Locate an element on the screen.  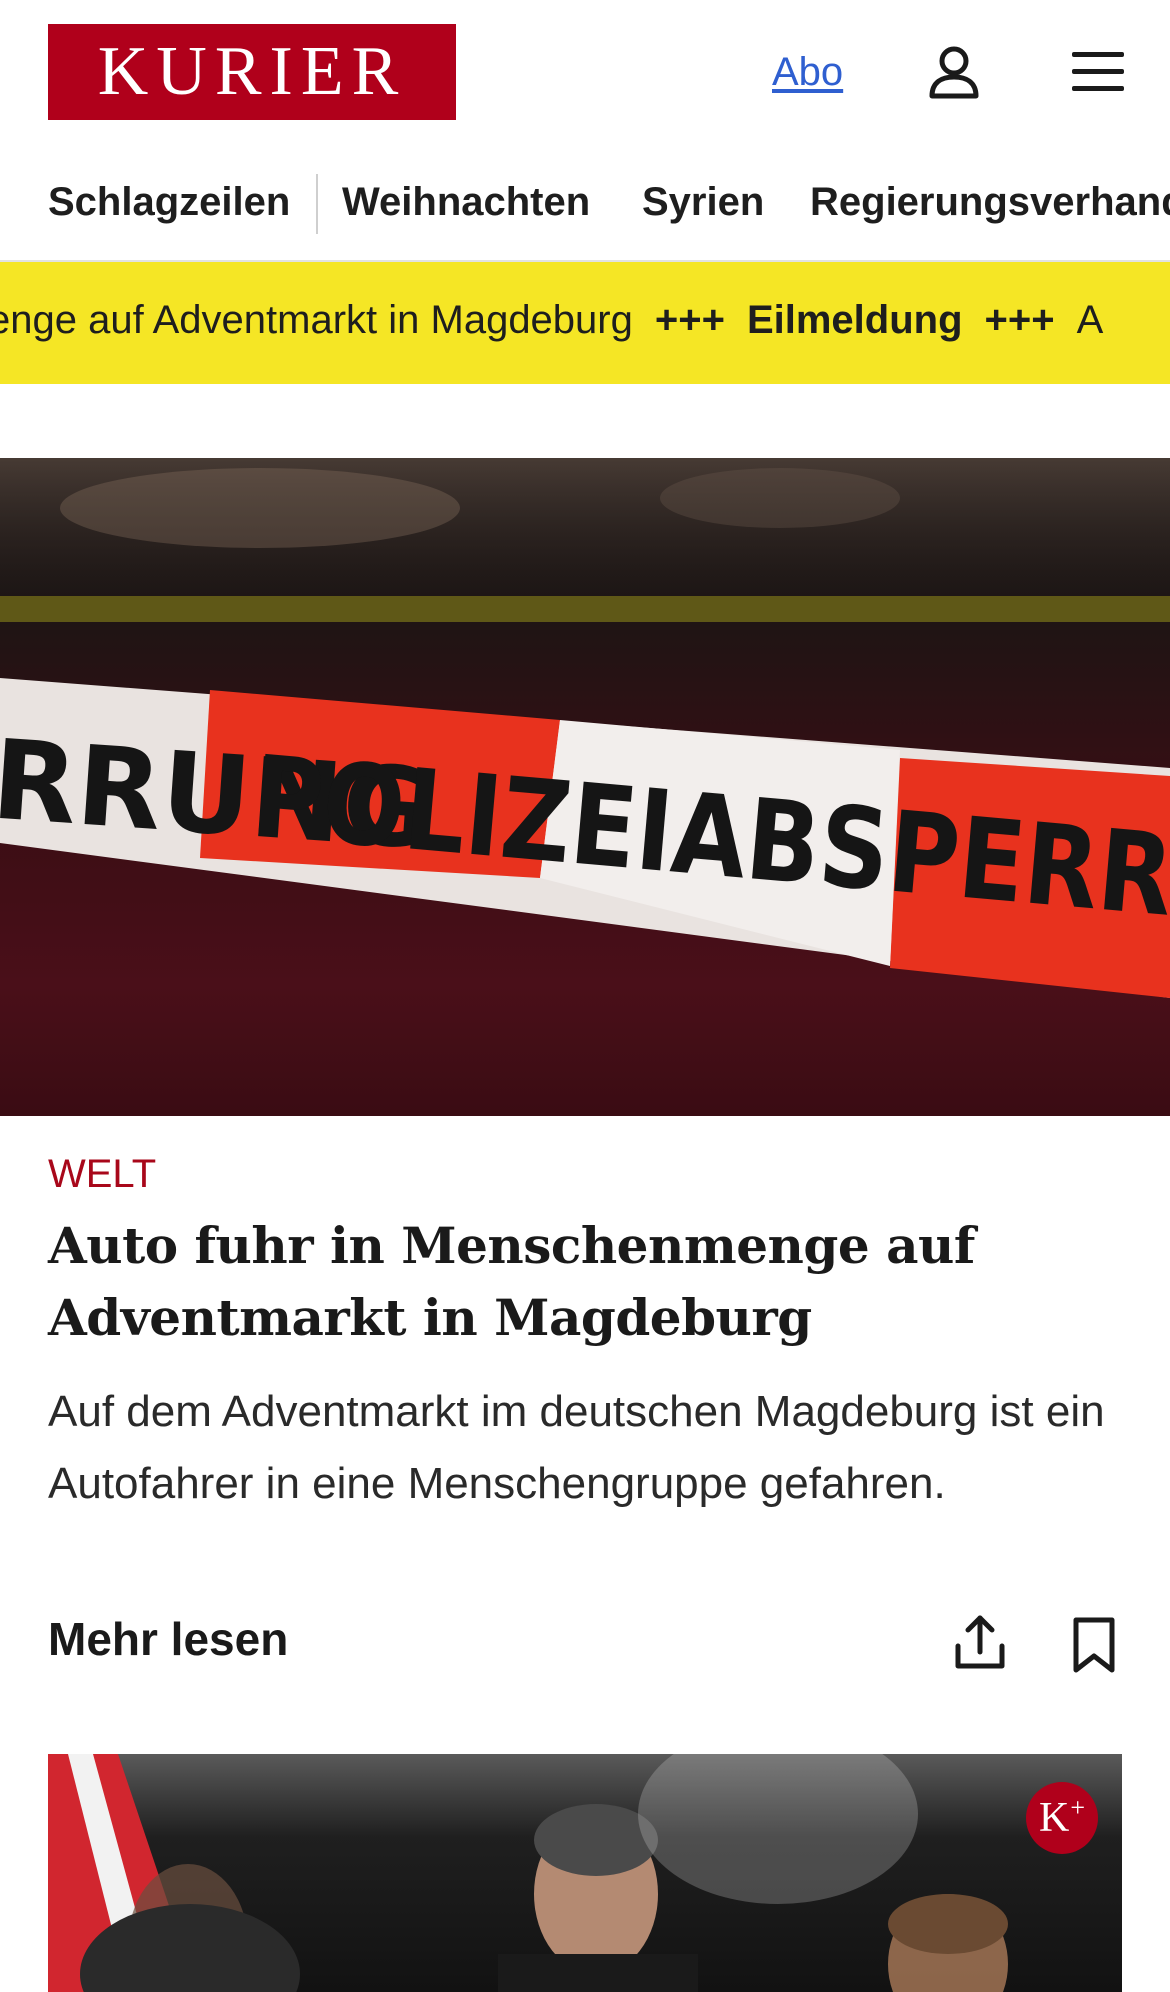
site-header: KURIER Abo is located at coordinates (585, 74).